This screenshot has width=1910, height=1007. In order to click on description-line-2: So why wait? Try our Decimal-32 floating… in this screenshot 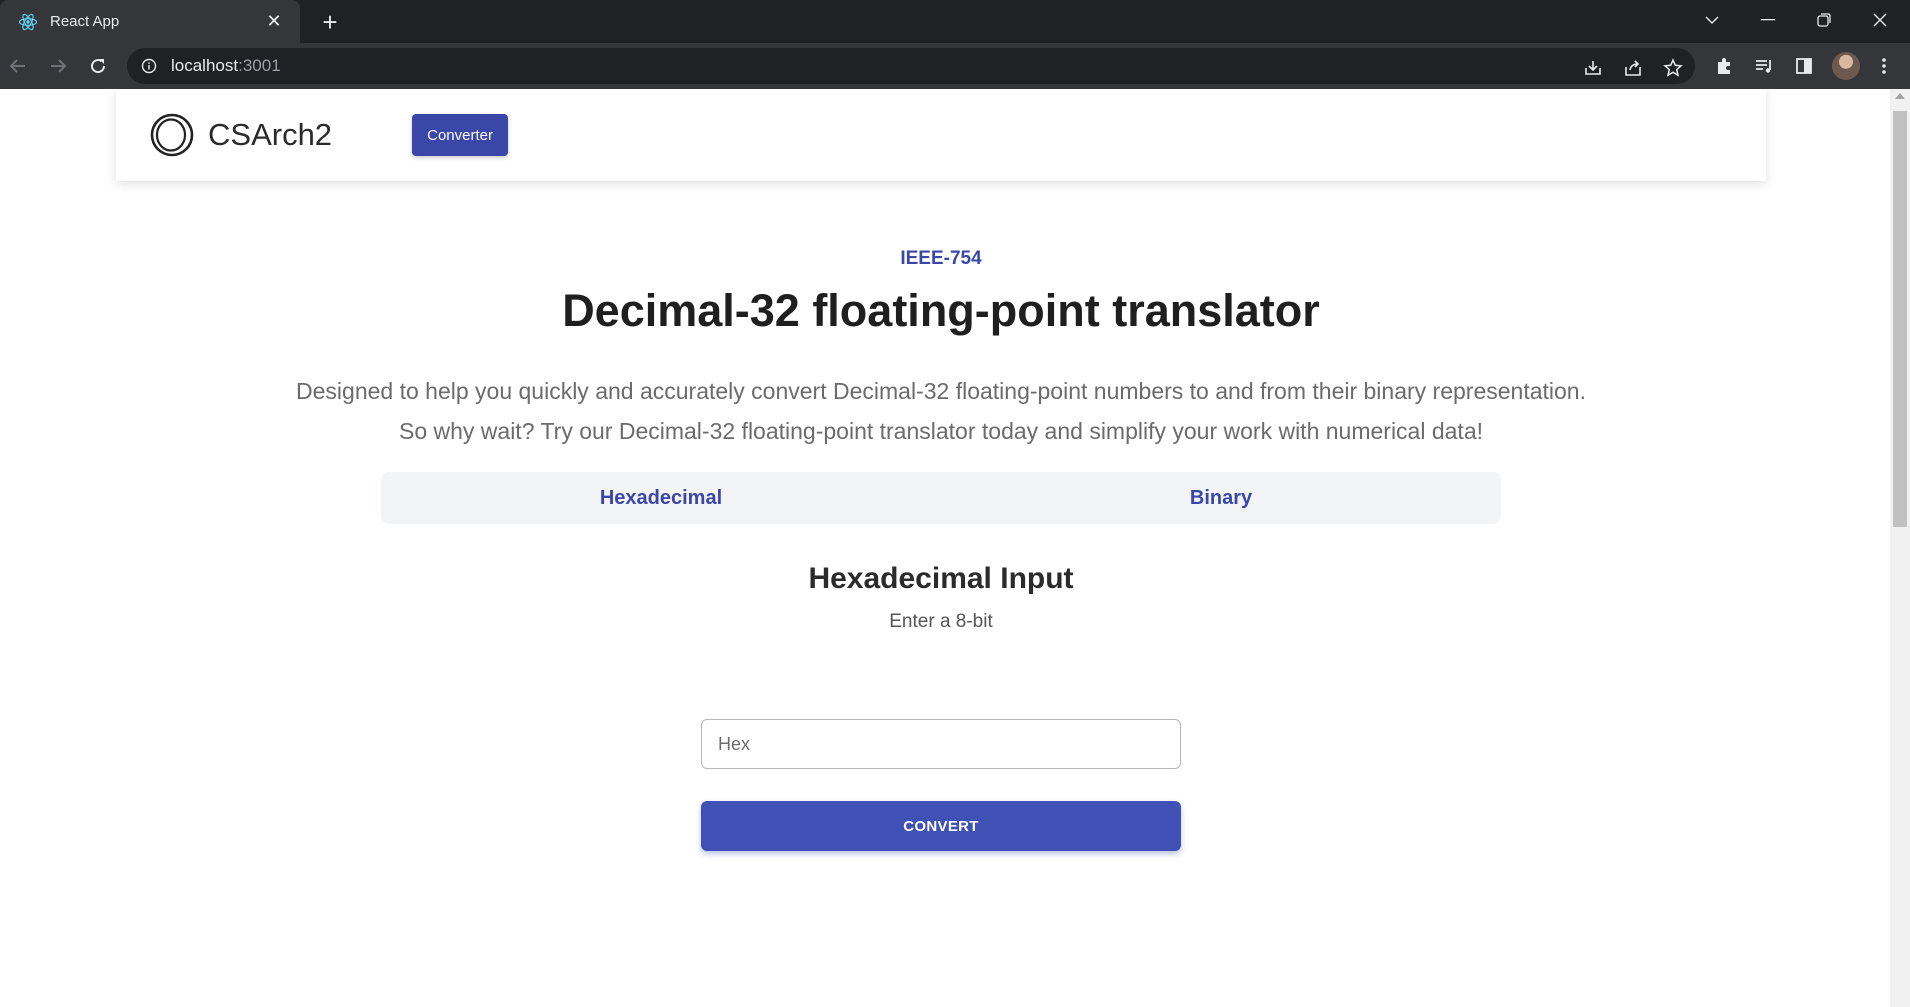, I will do `click(941, 431)`.